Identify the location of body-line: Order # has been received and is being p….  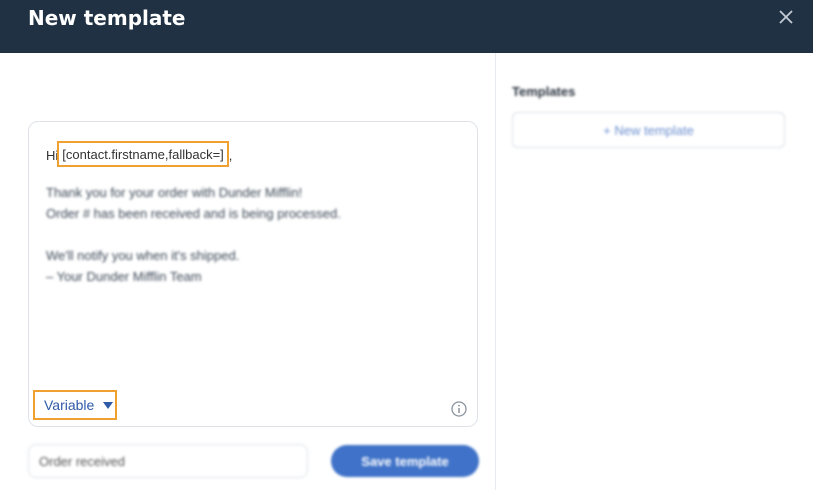
(193, 213).